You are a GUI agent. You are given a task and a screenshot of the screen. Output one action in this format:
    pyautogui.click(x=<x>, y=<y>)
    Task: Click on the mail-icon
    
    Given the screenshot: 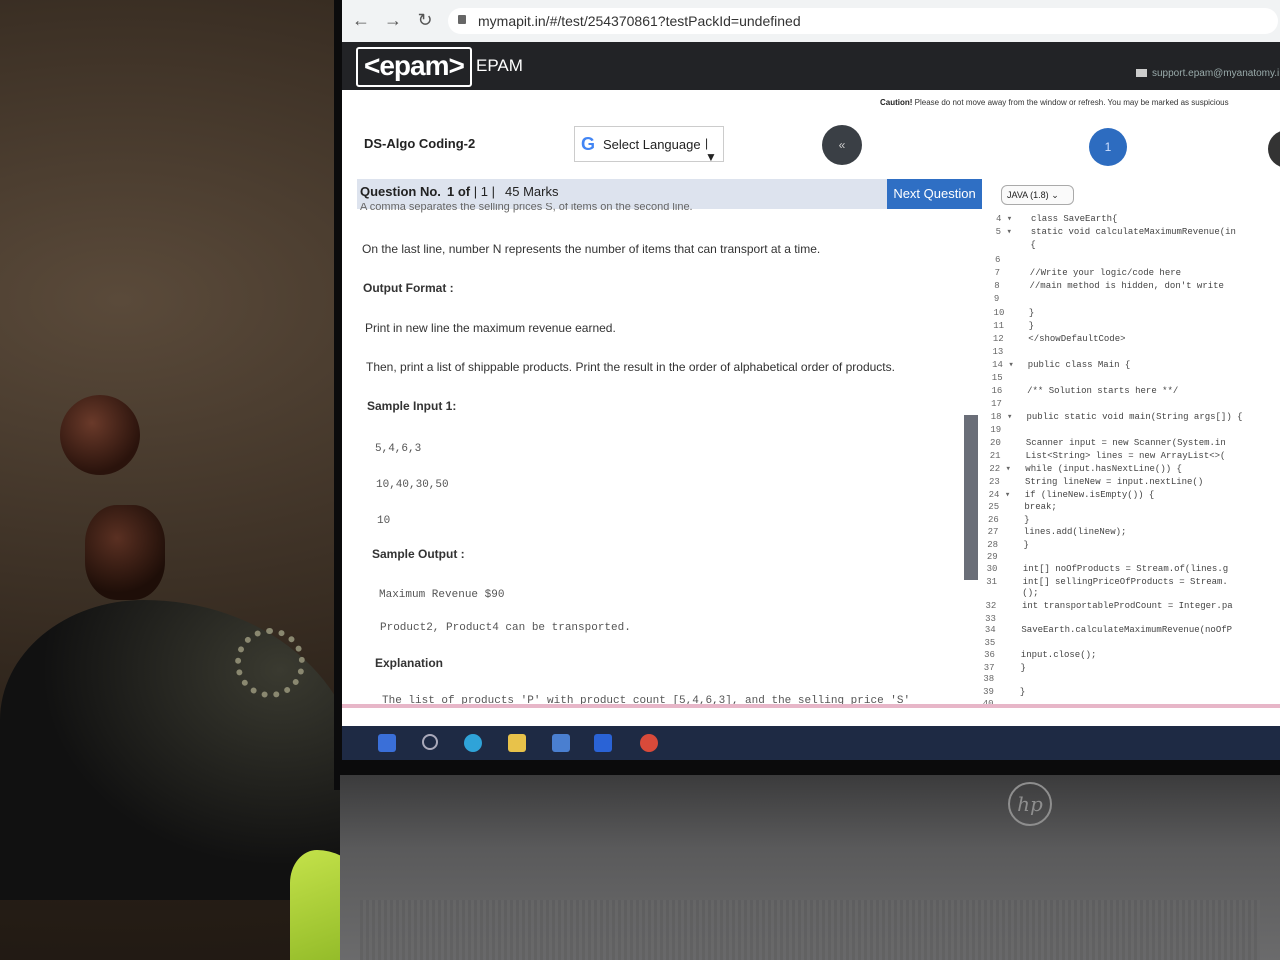 What is the action you would take?
    pyautogui.click(x=1141, y=73)
    